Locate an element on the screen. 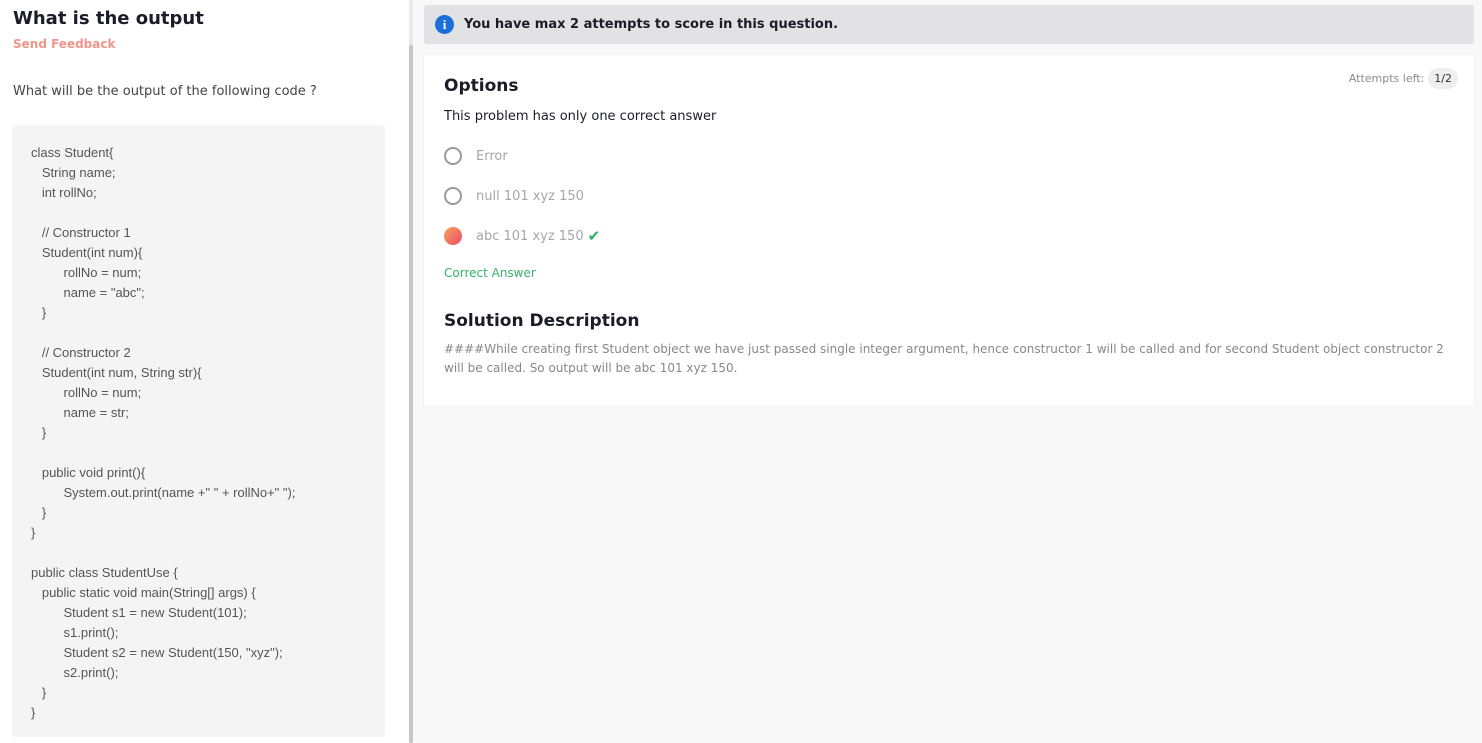 Image resolution: width=1482 pixels, height=743 pixels. attempts-left: Attempts left: 1/2 is located at coordinates (1403, 78).